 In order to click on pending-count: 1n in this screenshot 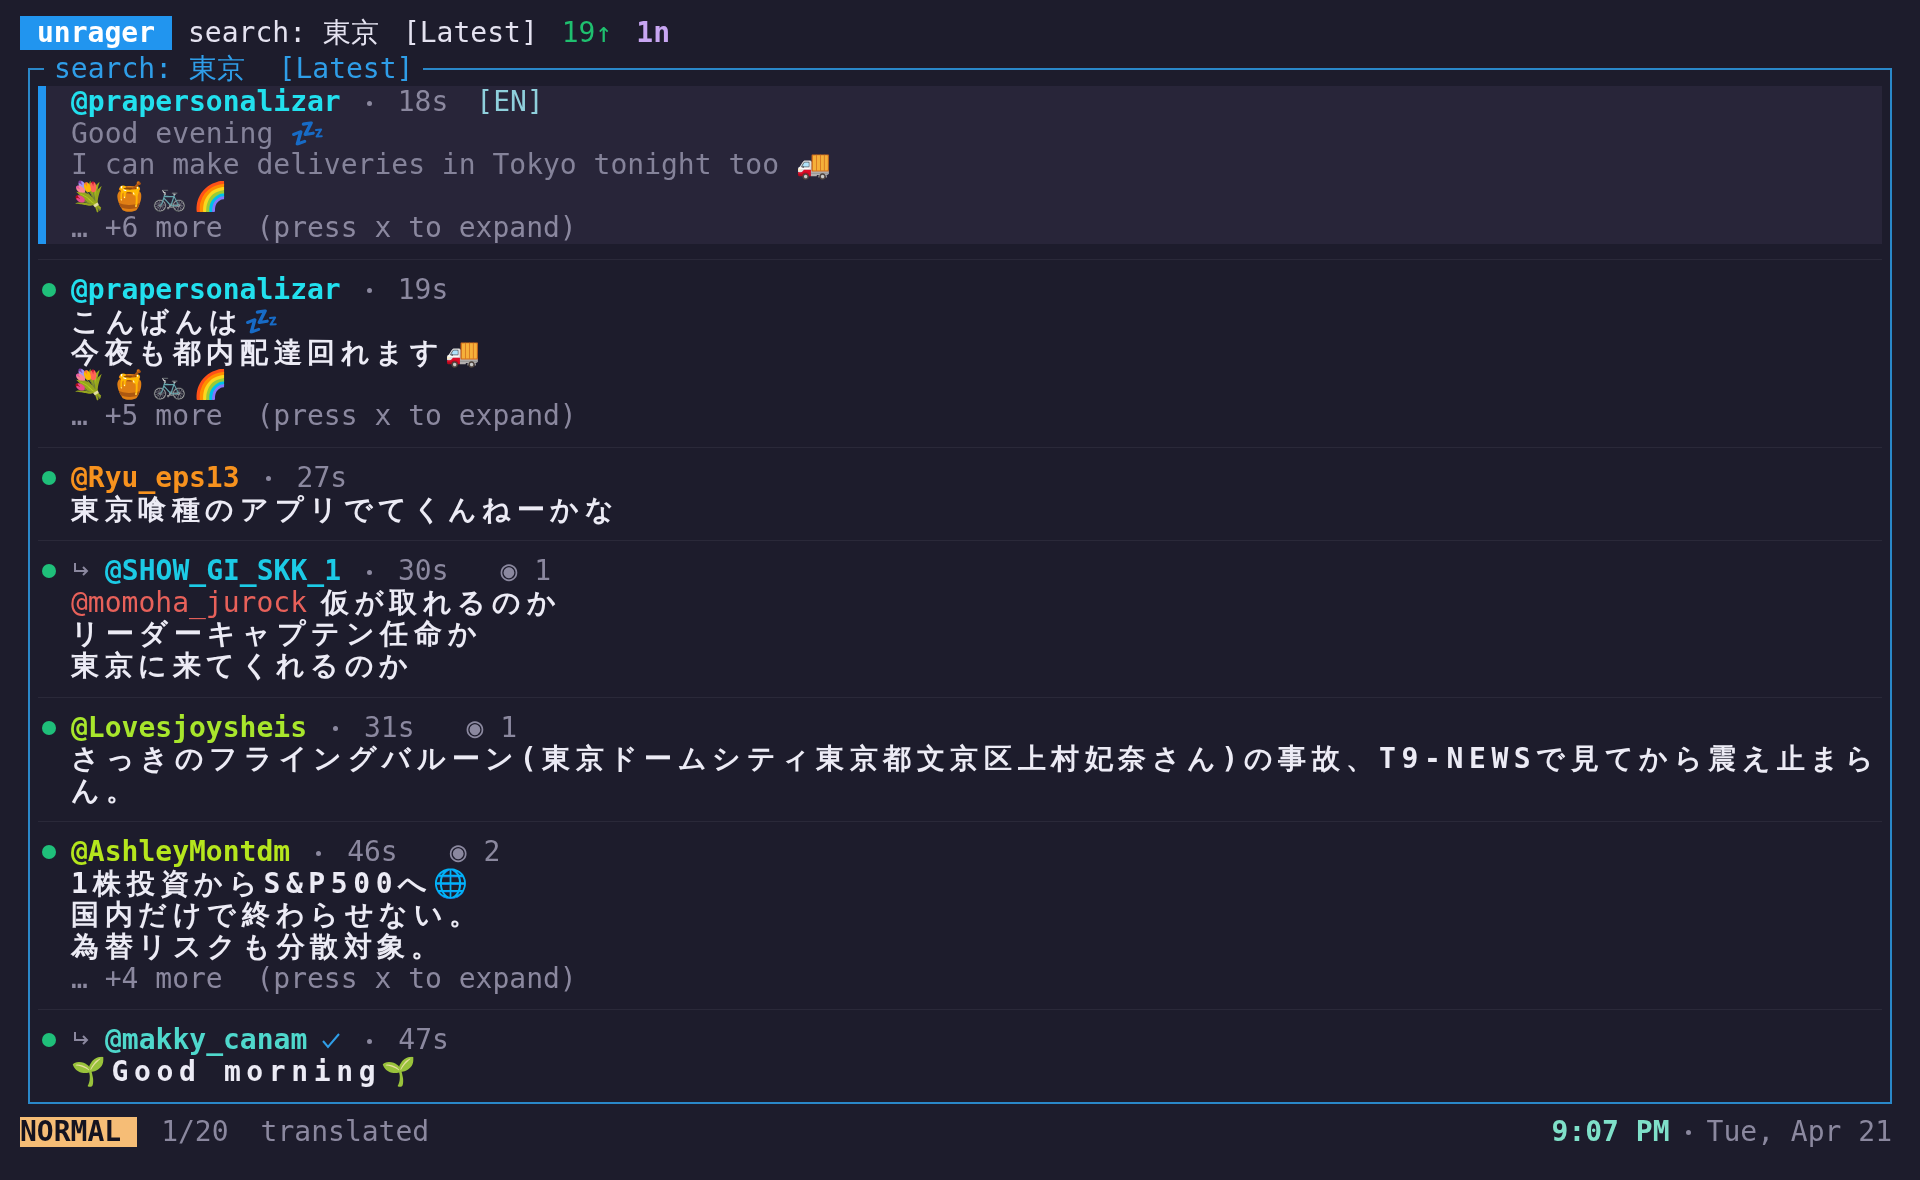, I will do `click(653, 33)`.